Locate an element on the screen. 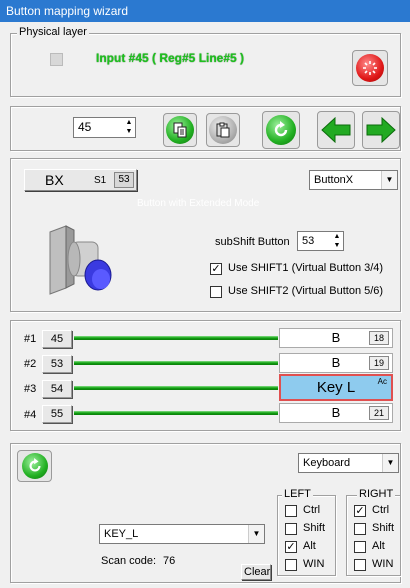 This screenshot has height=588, width=410. mapping-target-button-selected: Key L Ac is located at coordinates (336, 387).